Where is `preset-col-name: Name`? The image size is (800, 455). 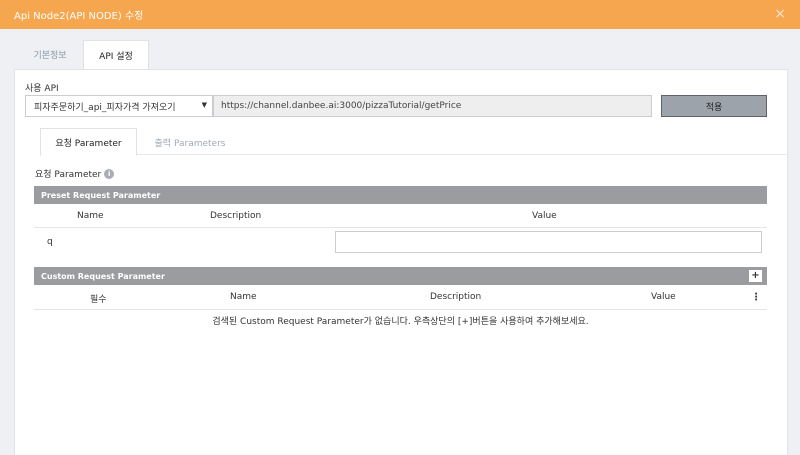 preset-col-name: Name is located at coordinates (90, 216).